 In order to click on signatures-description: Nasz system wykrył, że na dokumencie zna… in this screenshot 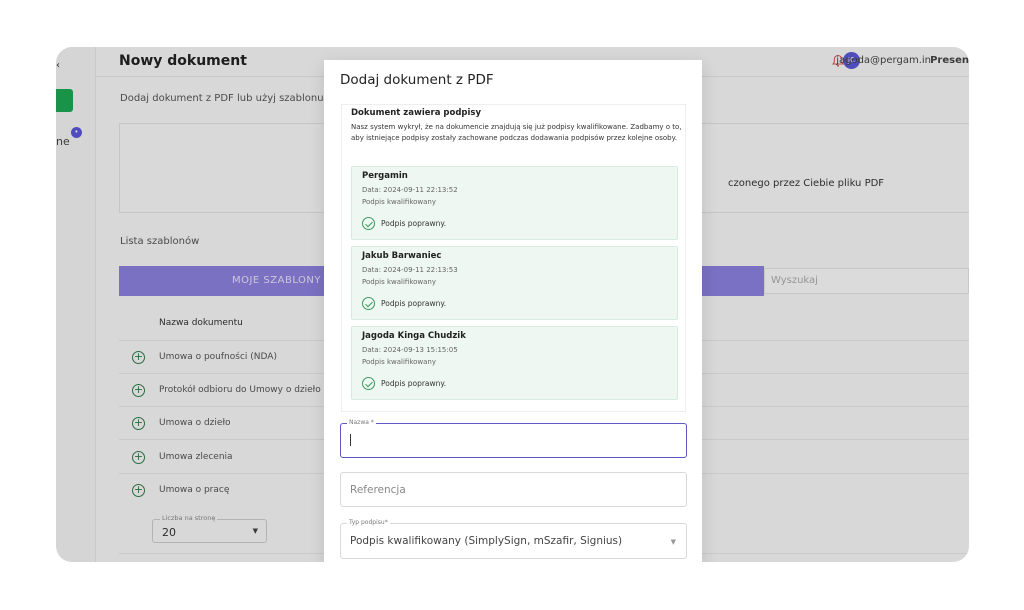, I will do `click(516, 132)`.